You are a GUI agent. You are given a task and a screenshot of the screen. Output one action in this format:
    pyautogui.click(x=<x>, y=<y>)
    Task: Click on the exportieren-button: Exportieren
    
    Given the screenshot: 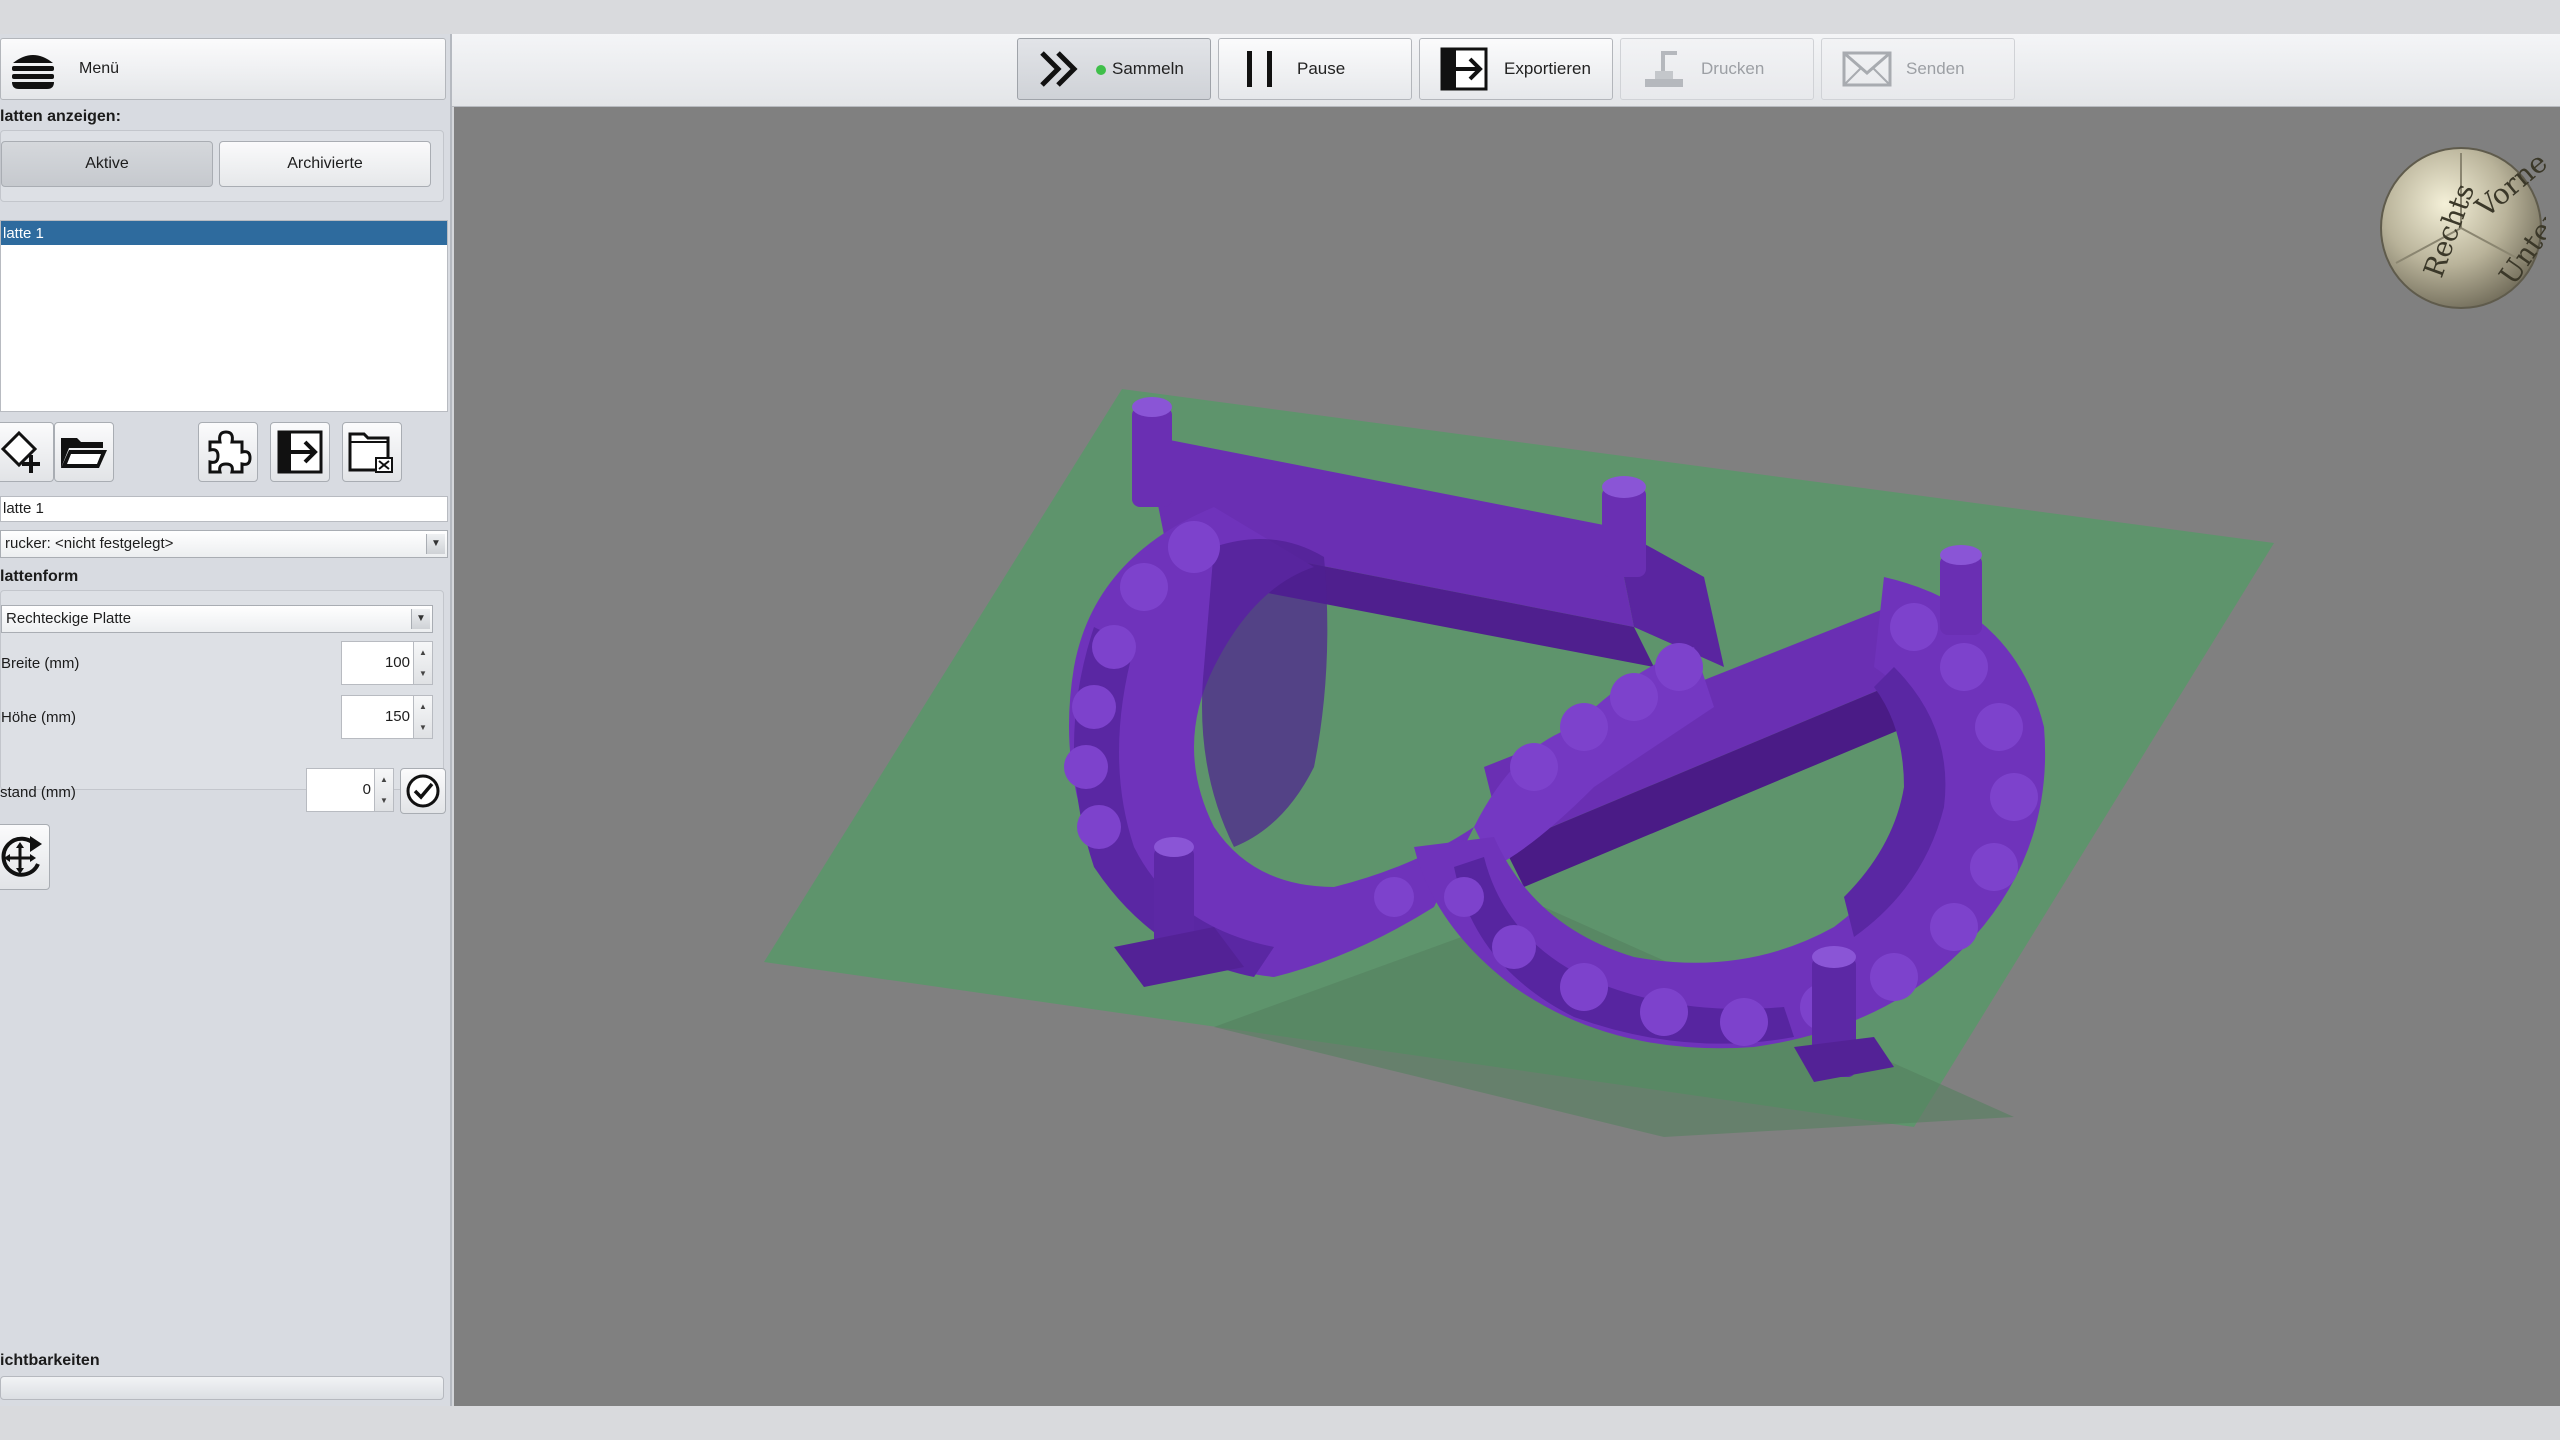 What is the action you would take?
    pyautogui.click(x=1516, y=69)
    